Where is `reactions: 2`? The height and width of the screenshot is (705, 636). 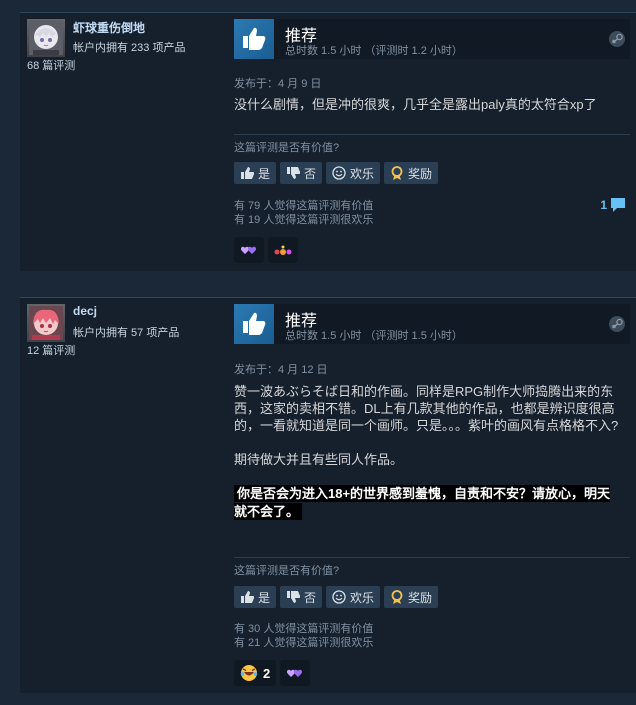
reactions: 2 is located at coordinates (272, 673).